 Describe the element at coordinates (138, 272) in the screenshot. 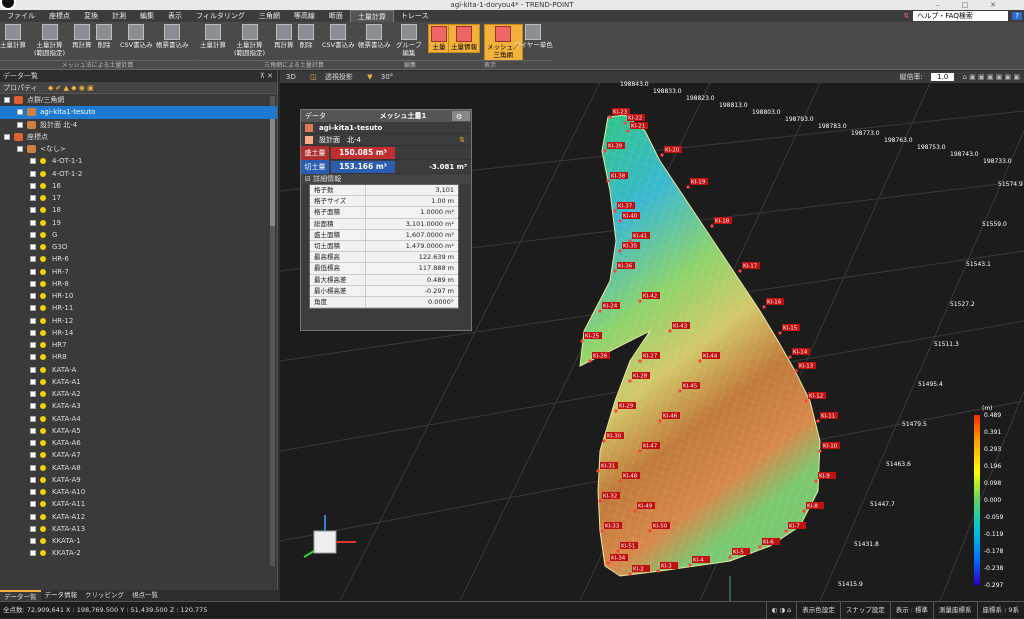

I see `tree-item: HR-7` at that location.